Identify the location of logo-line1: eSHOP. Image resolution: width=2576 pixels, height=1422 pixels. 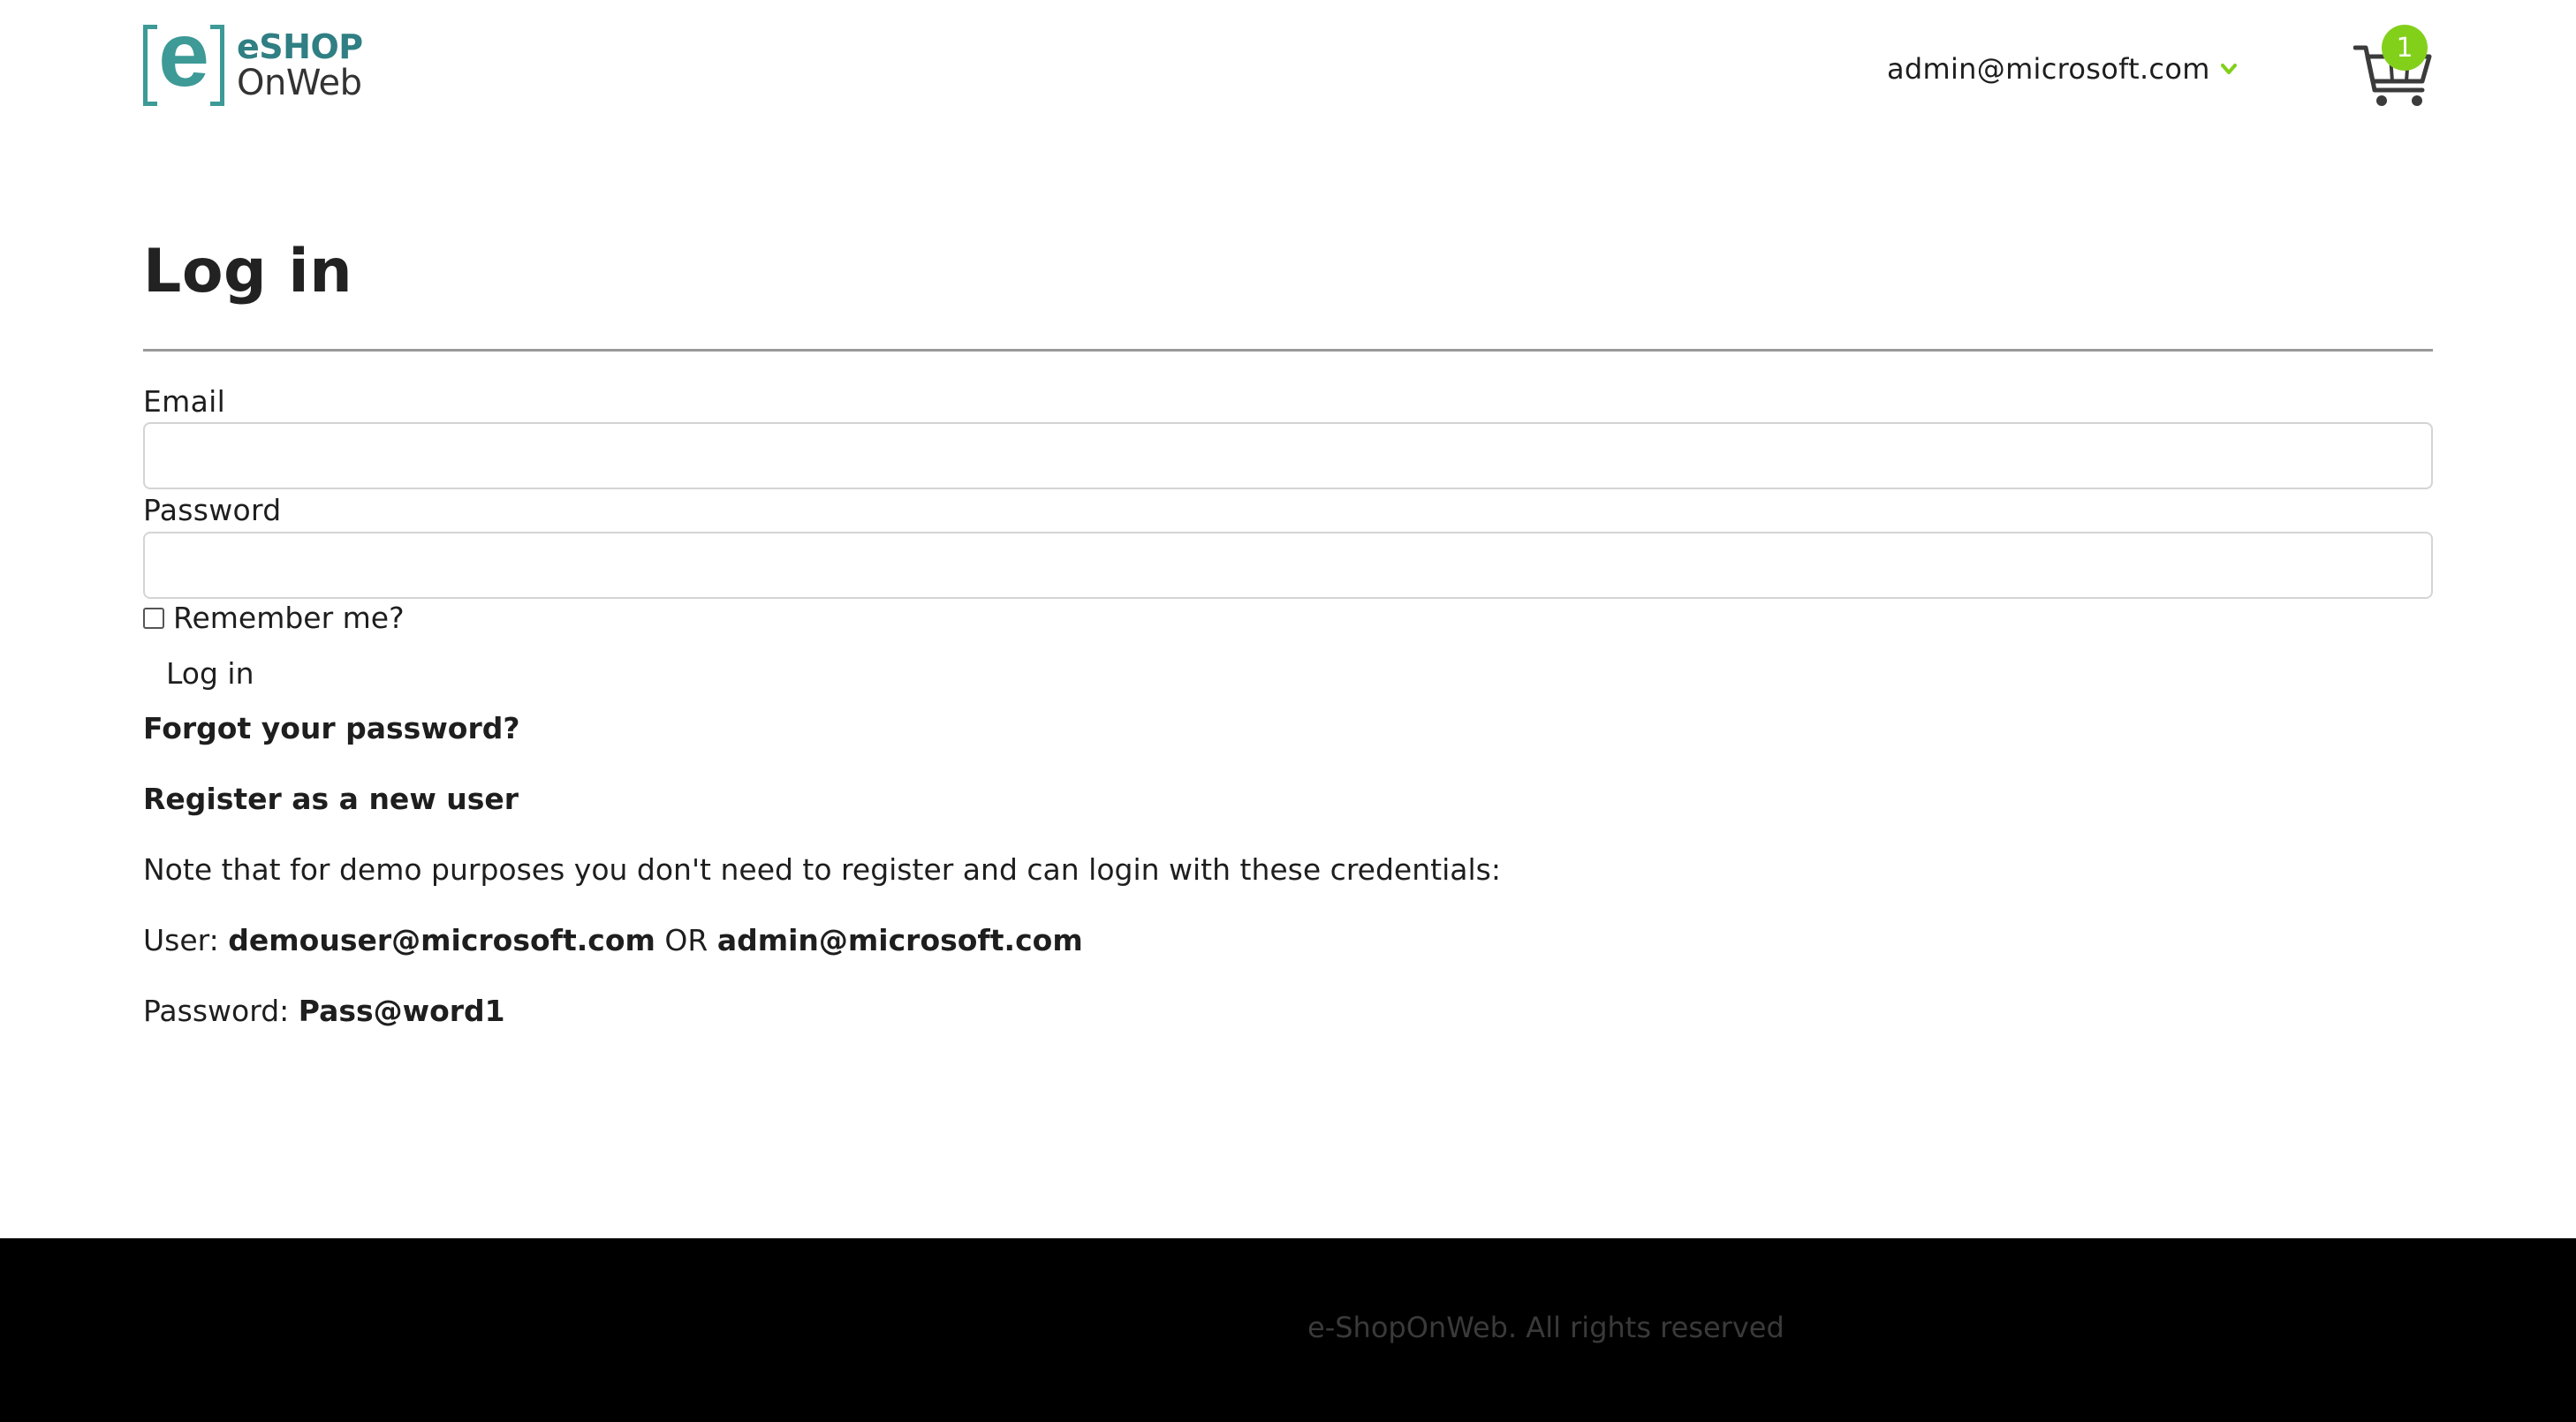
(300, 47).